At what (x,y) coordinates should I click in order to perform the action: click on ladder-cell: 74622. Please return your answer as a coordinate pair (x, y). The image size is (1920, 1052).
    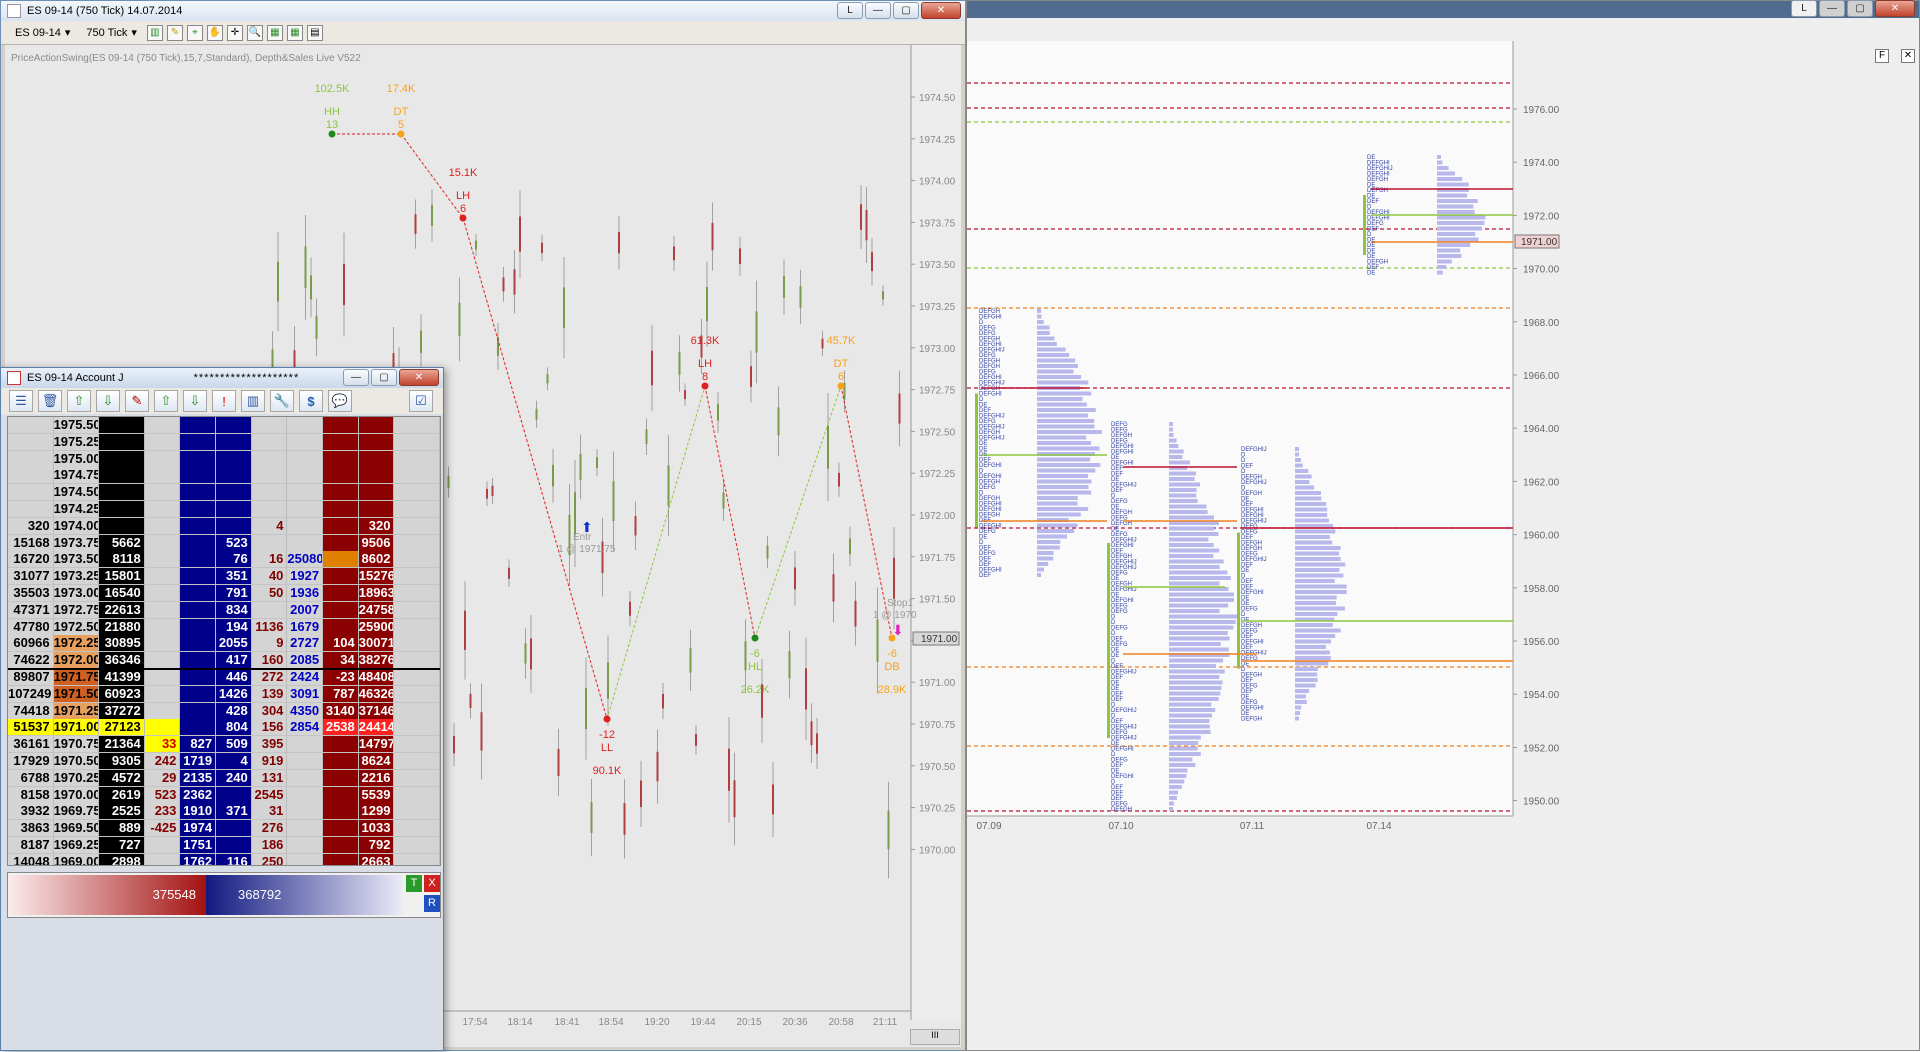
    Looking at the image, I should click on (31, 660).